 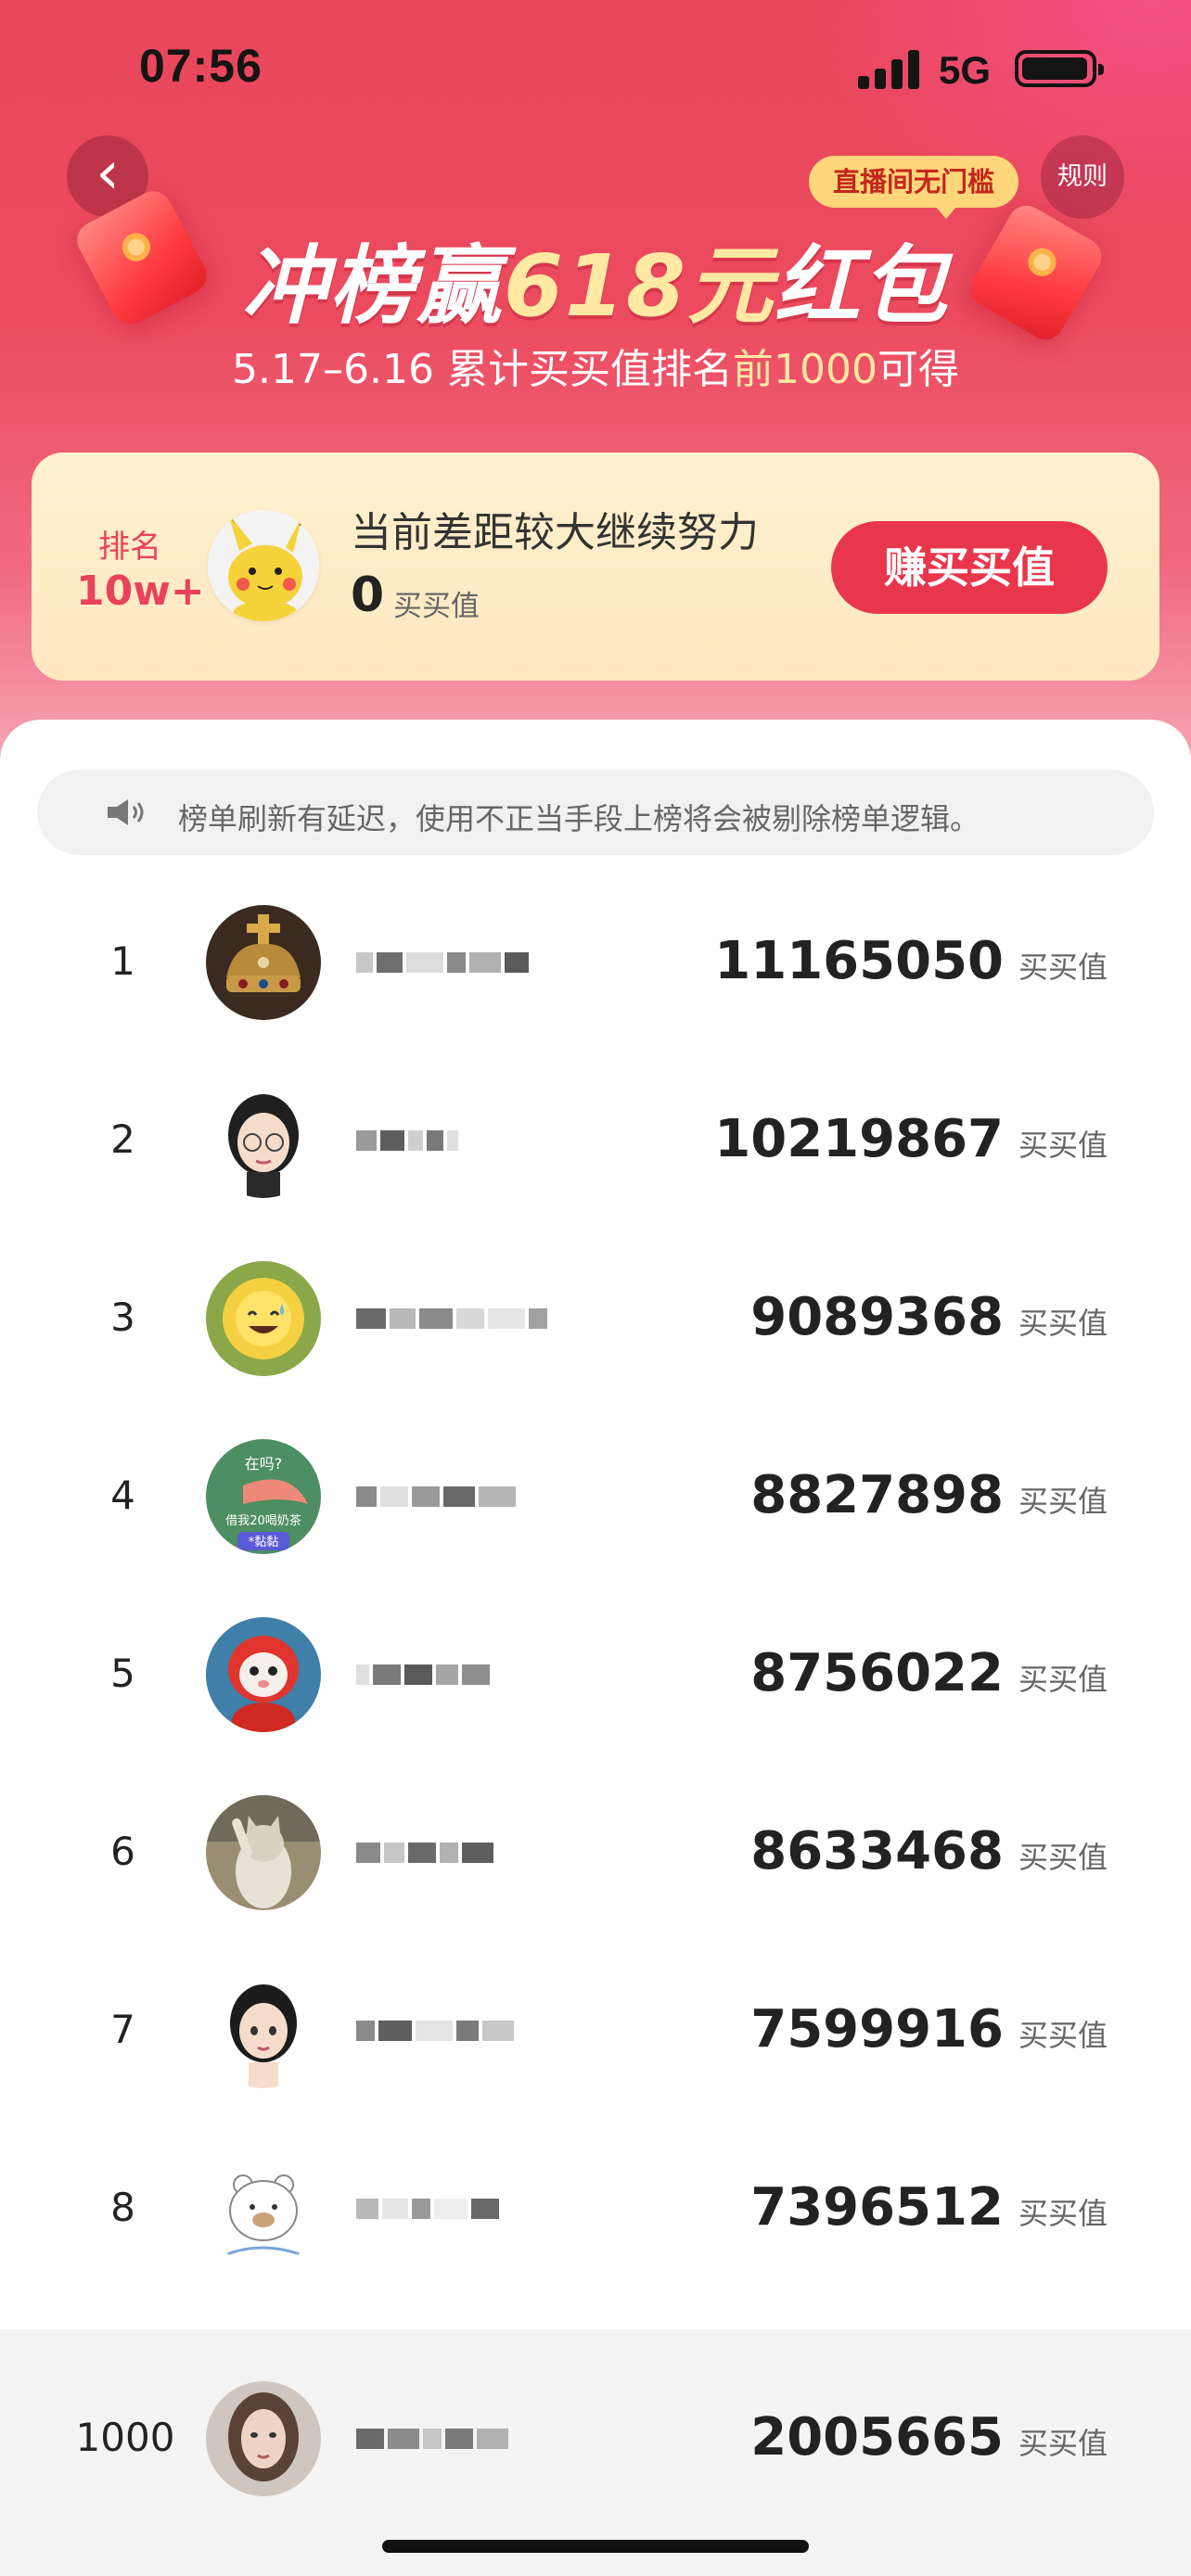 What do you see at coordinates (595, 990) in the screenshot?
I see `leaderboard-row: 1 11165050 买买值` at bounding box center [595, 990].